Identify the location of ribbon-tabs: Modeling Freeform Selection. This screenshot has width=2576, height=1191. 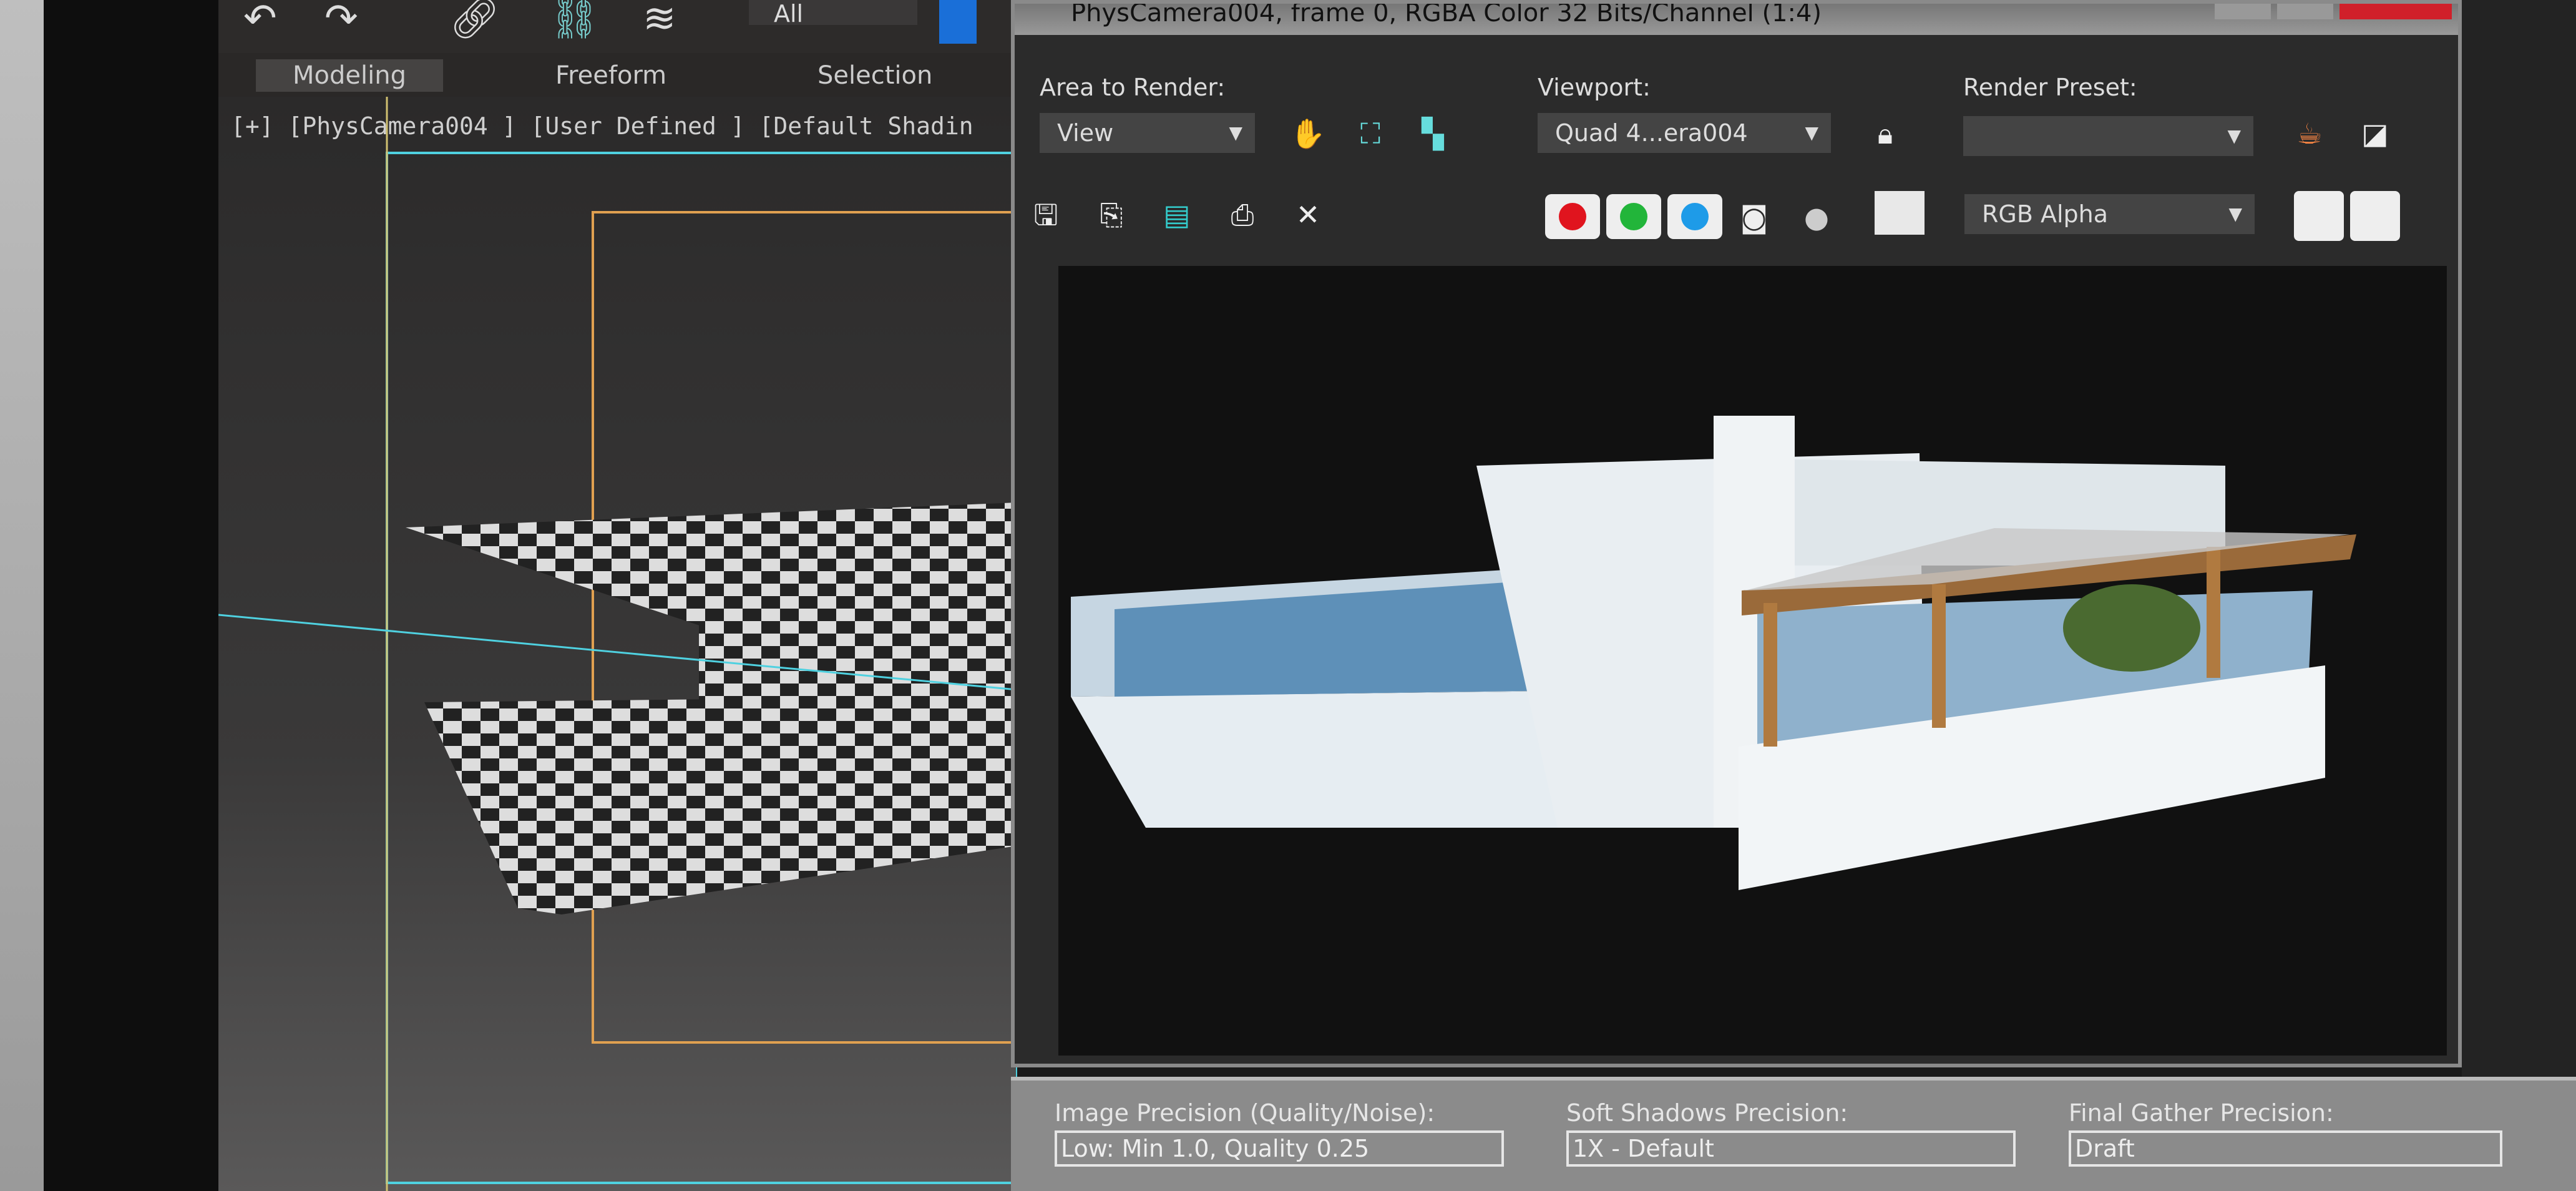
(617, 75).